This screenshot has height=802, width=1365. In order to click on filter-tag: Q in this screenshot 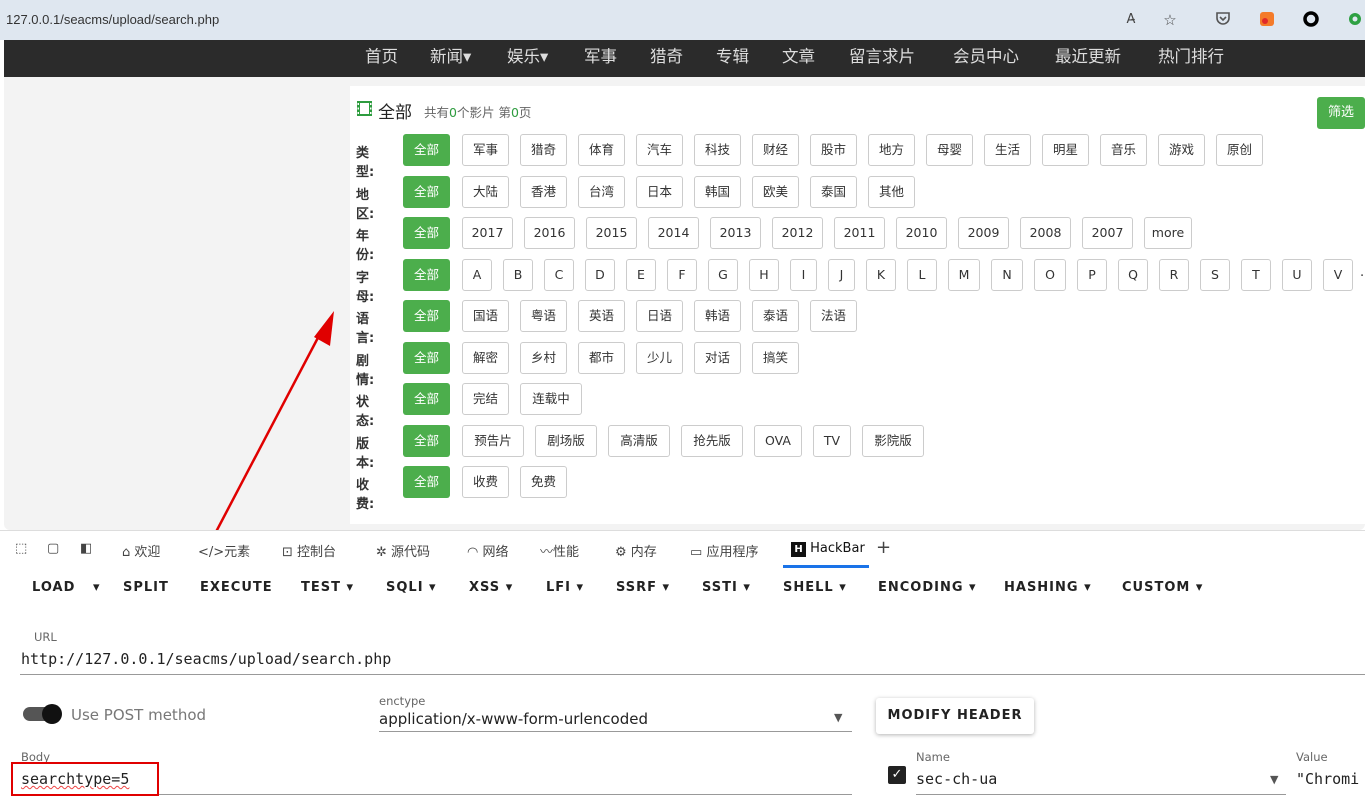, I will do `click(1133, 275)`.